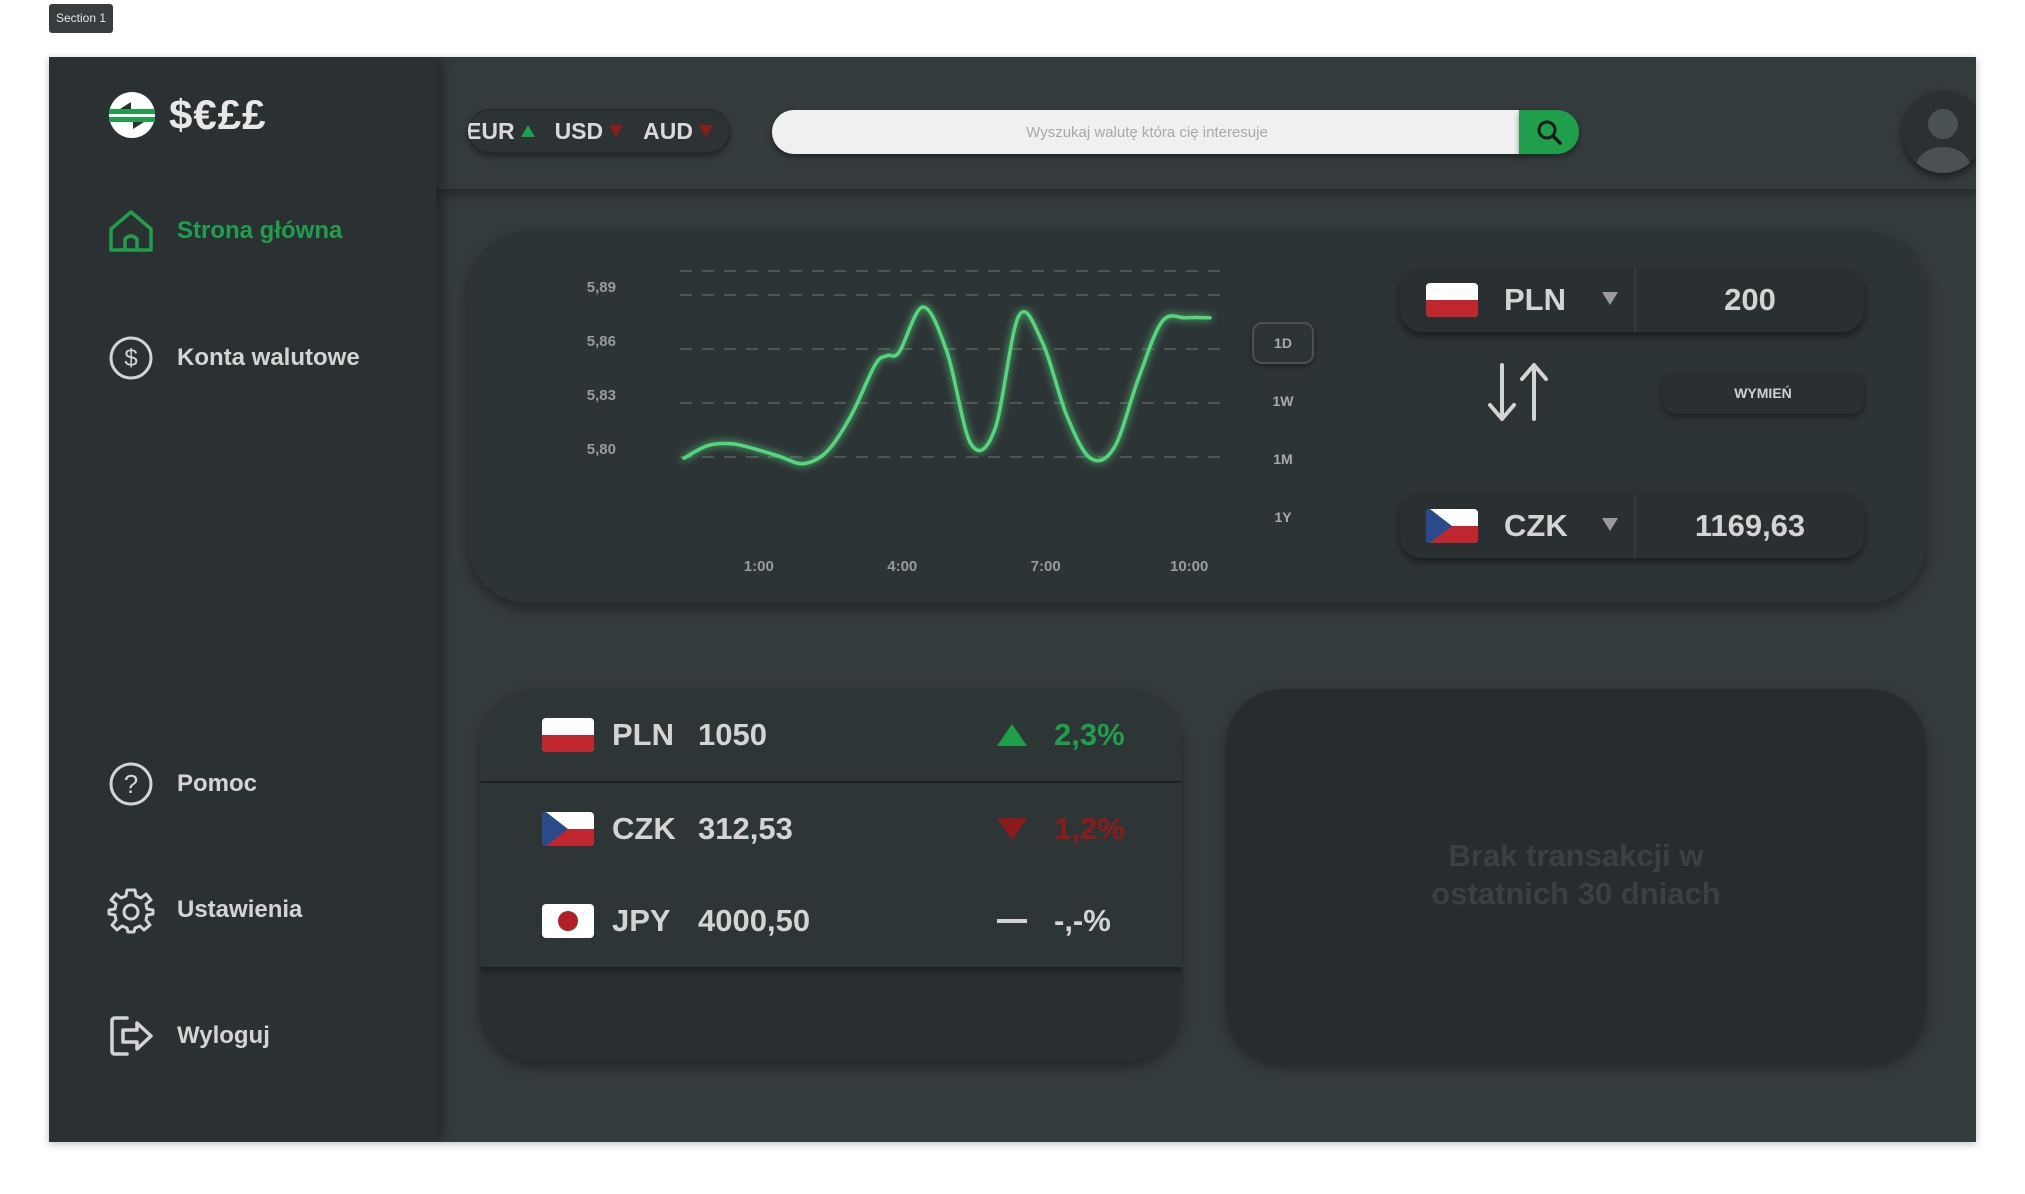  I want to click on exchange-logo-icon, so click(132, 115).